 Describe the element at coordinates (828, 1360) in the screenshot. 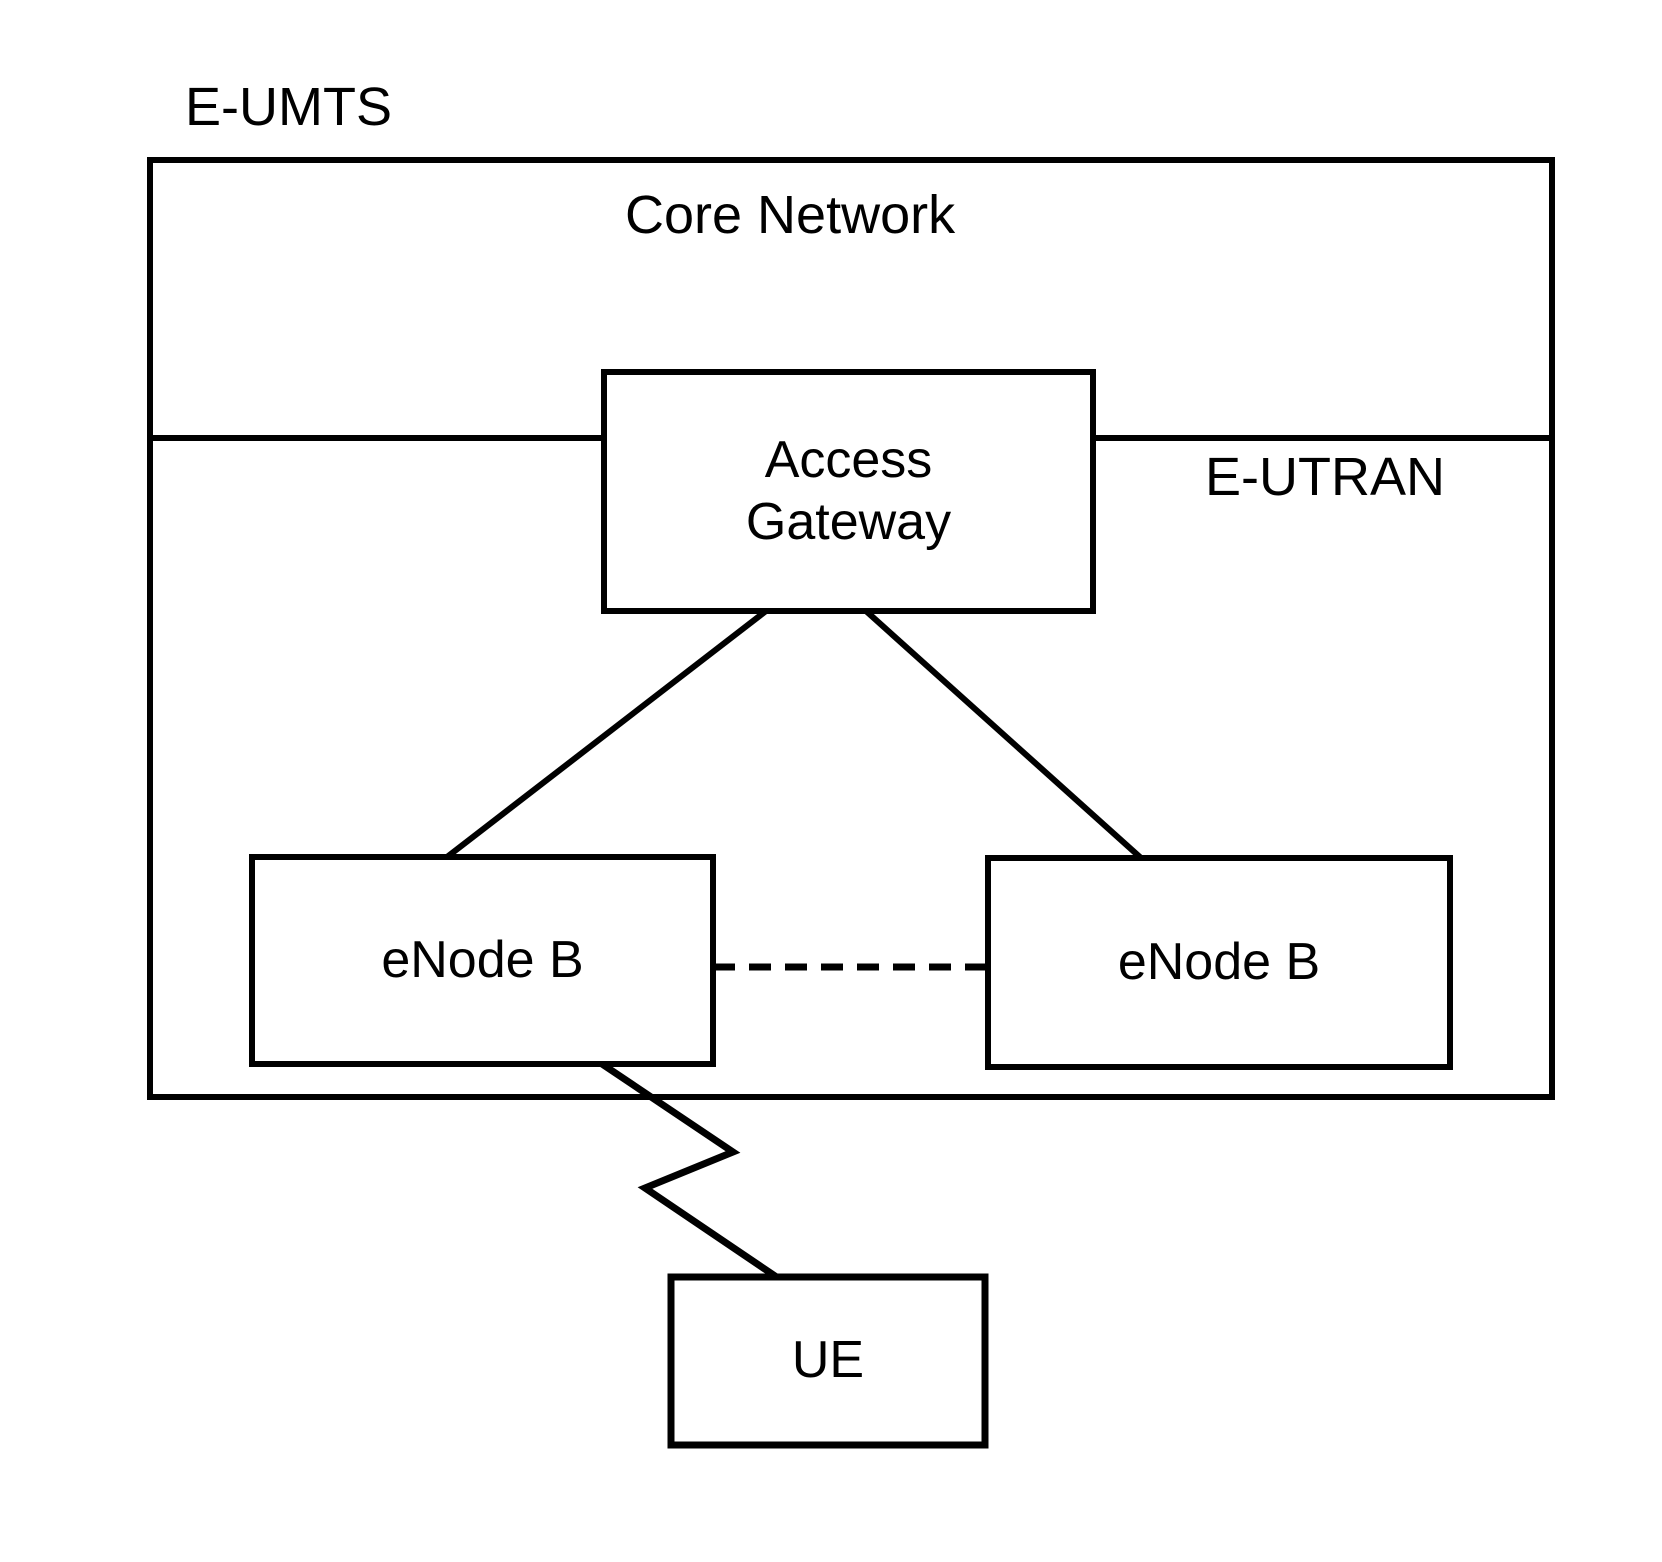

I see `ue-label: UE` at that location.